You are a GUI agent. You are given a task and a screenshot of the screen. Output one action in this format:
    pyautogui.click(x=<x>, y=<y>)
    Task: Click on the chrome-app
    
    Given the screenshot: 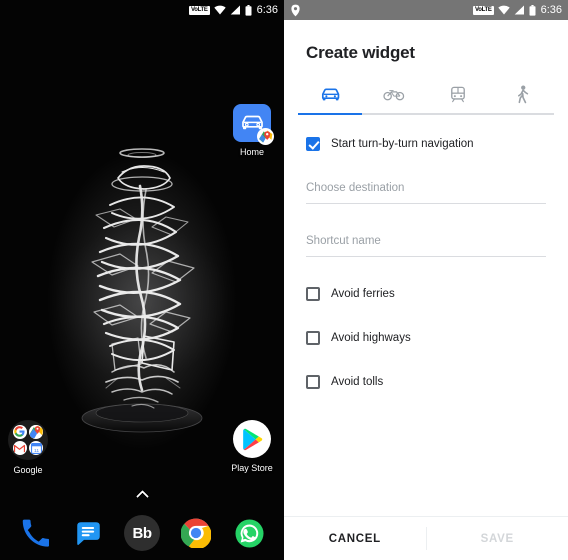 What is the action you would take?
    pyautogui.click(x=196, y=533)
    